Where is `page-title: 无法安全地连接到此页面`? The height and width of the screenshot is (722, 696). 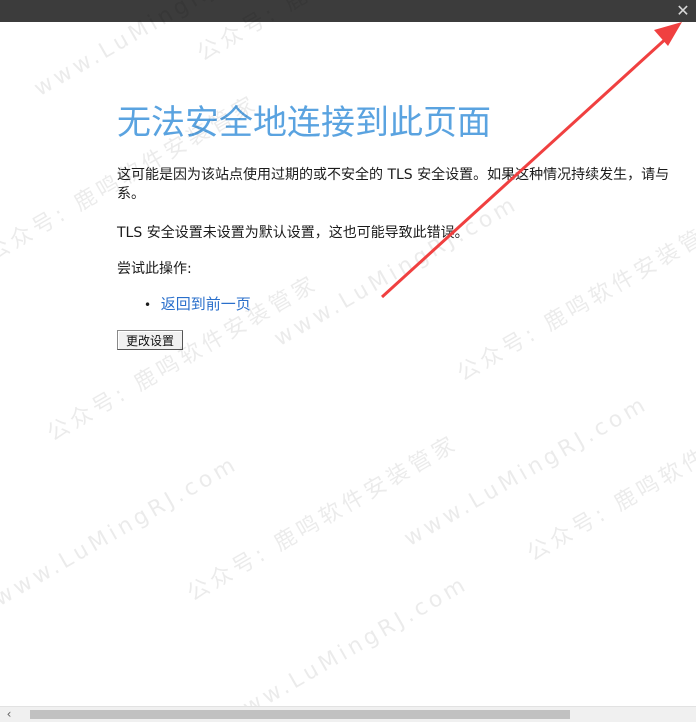
page-title: 无法安全地连接到此页面 is located at coordinates (304, 123).